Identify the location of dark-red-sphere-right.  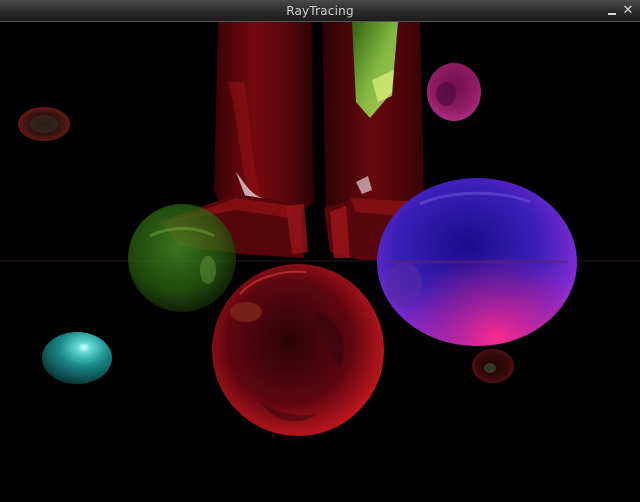
(493, 366).